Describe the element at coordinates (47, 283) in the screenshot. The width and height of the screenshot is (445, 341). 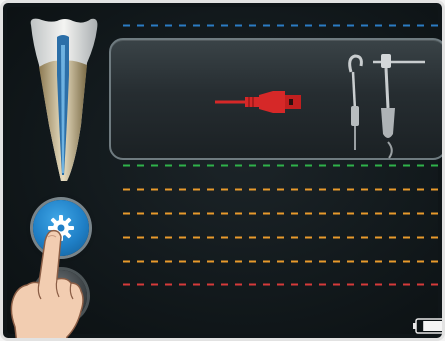
I see `hand-pointer-icon` at that location.